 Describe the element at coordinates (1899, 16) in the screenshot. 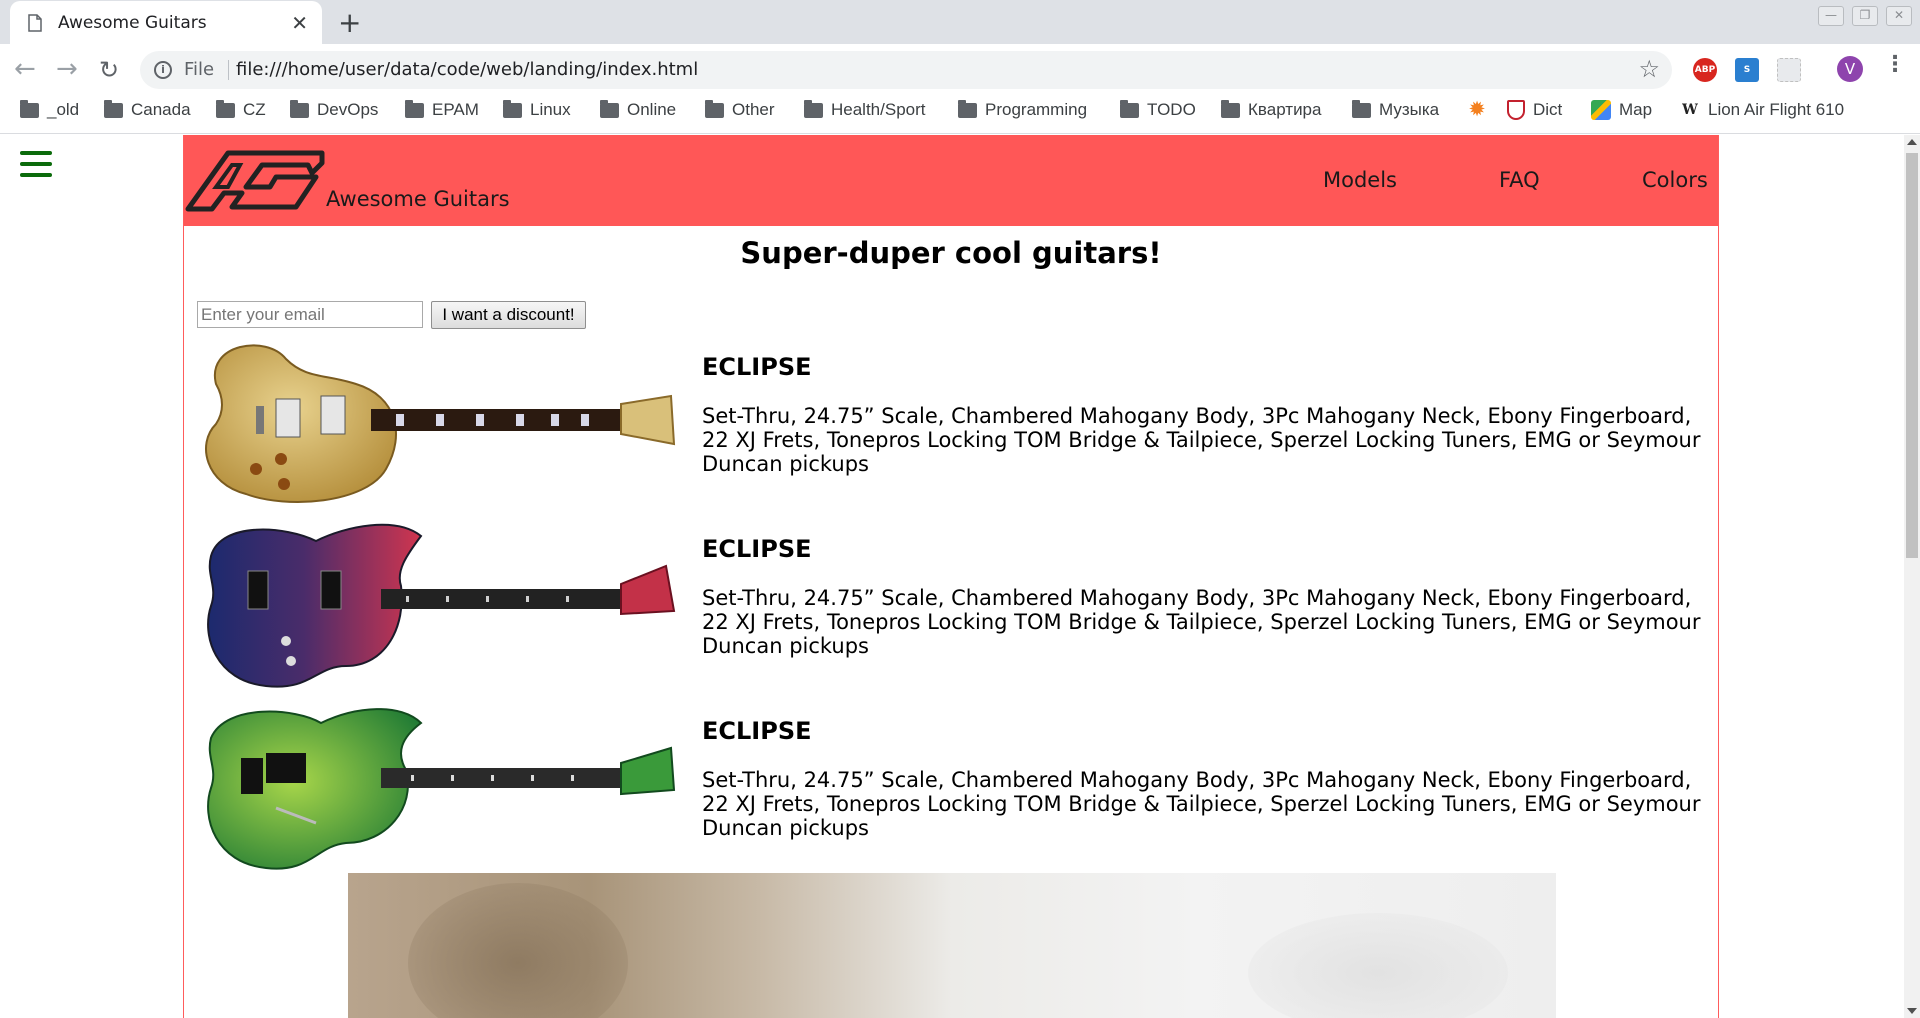

I see `close-window-icon: ✕` at that location.